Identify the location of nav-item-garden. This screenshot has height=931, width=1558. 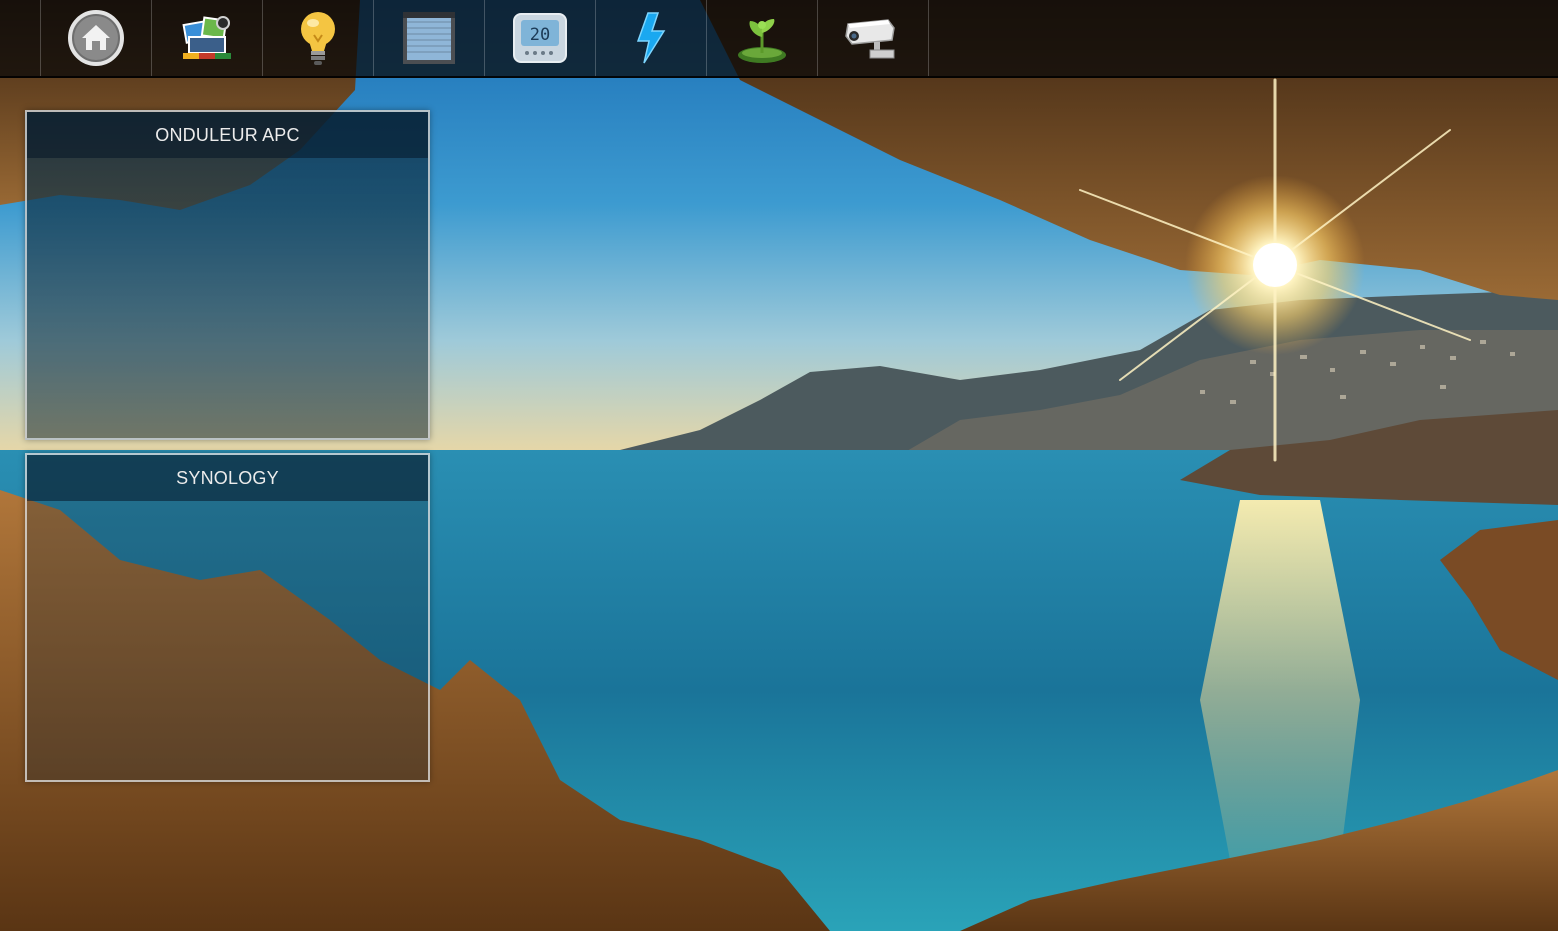
(762, 38).